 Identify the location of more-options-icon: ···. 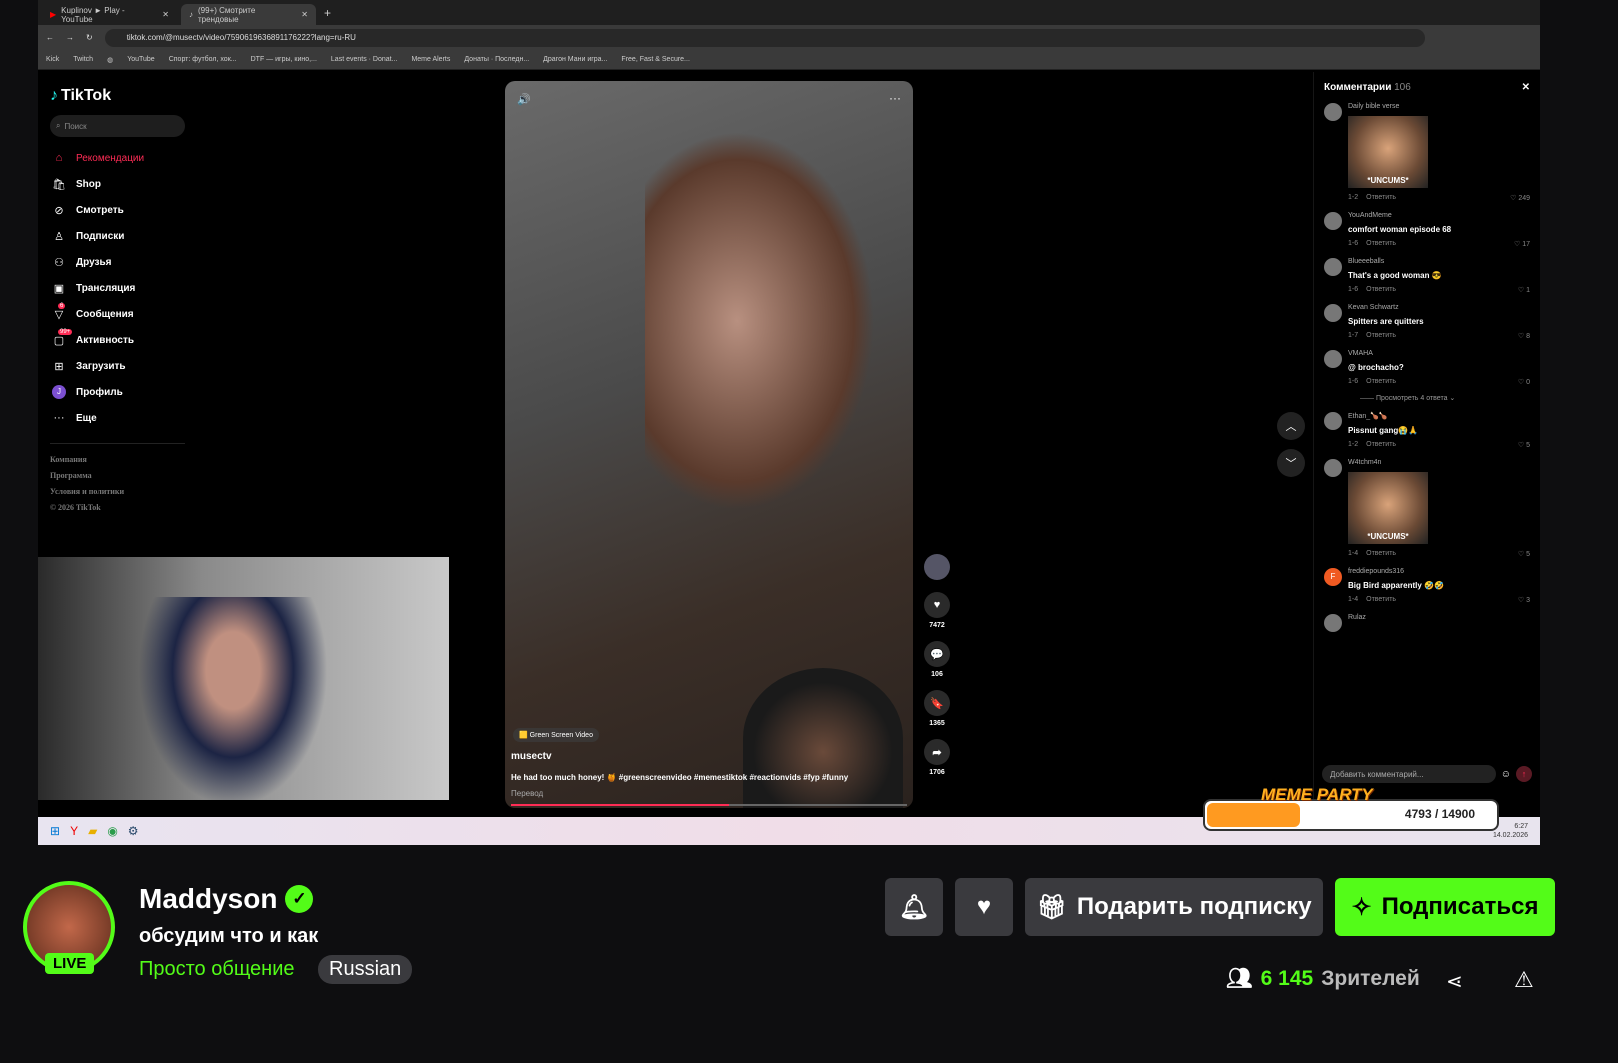
(895, 98).